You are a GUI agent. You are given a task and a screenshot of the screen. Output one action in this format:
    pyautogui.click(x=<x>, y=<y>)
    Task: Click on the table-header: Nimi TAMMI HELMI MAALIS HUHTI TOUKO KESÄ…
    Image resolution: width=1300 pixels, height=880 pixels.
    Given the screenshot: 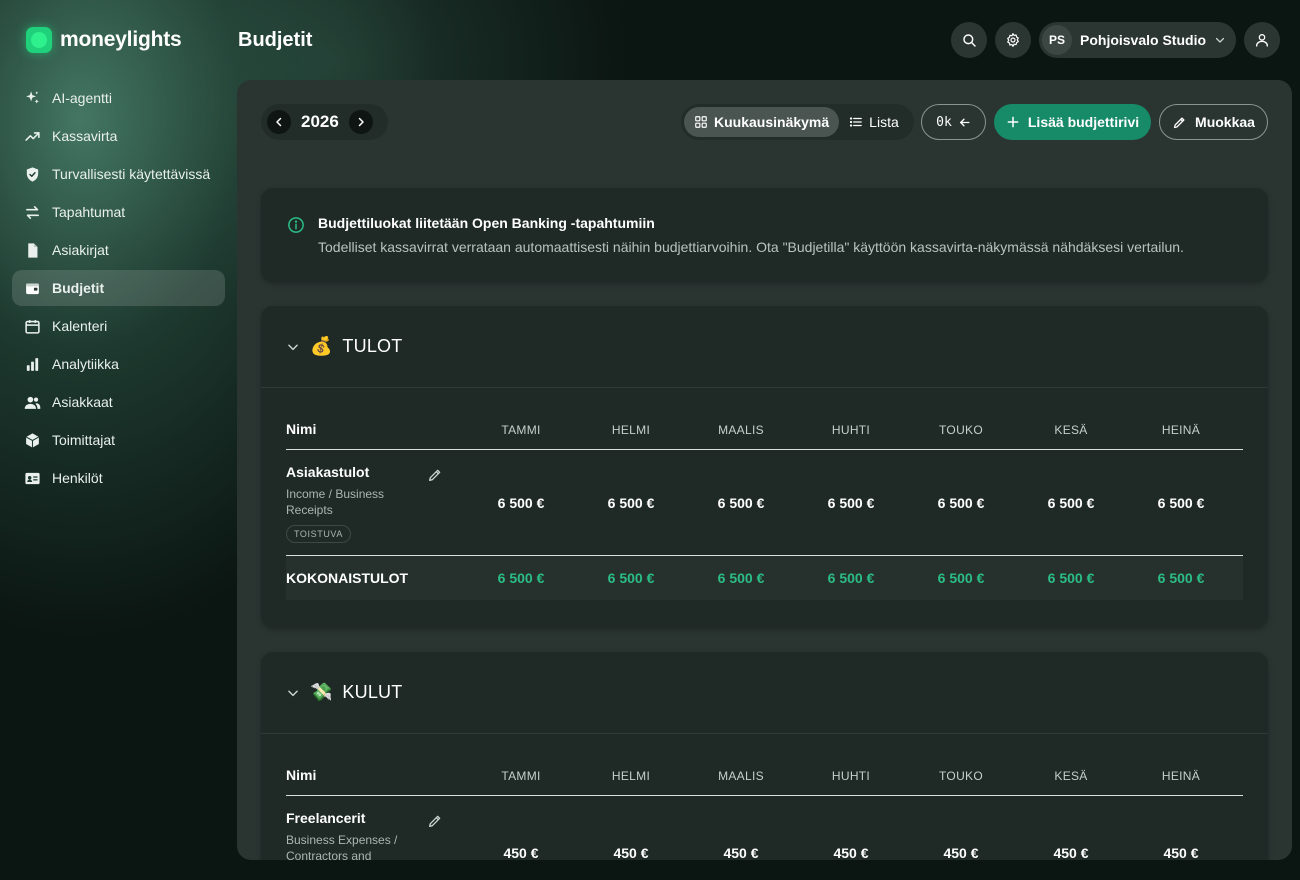 What is the action you would take?
    pyautogui.click(x=764, y=765)
    